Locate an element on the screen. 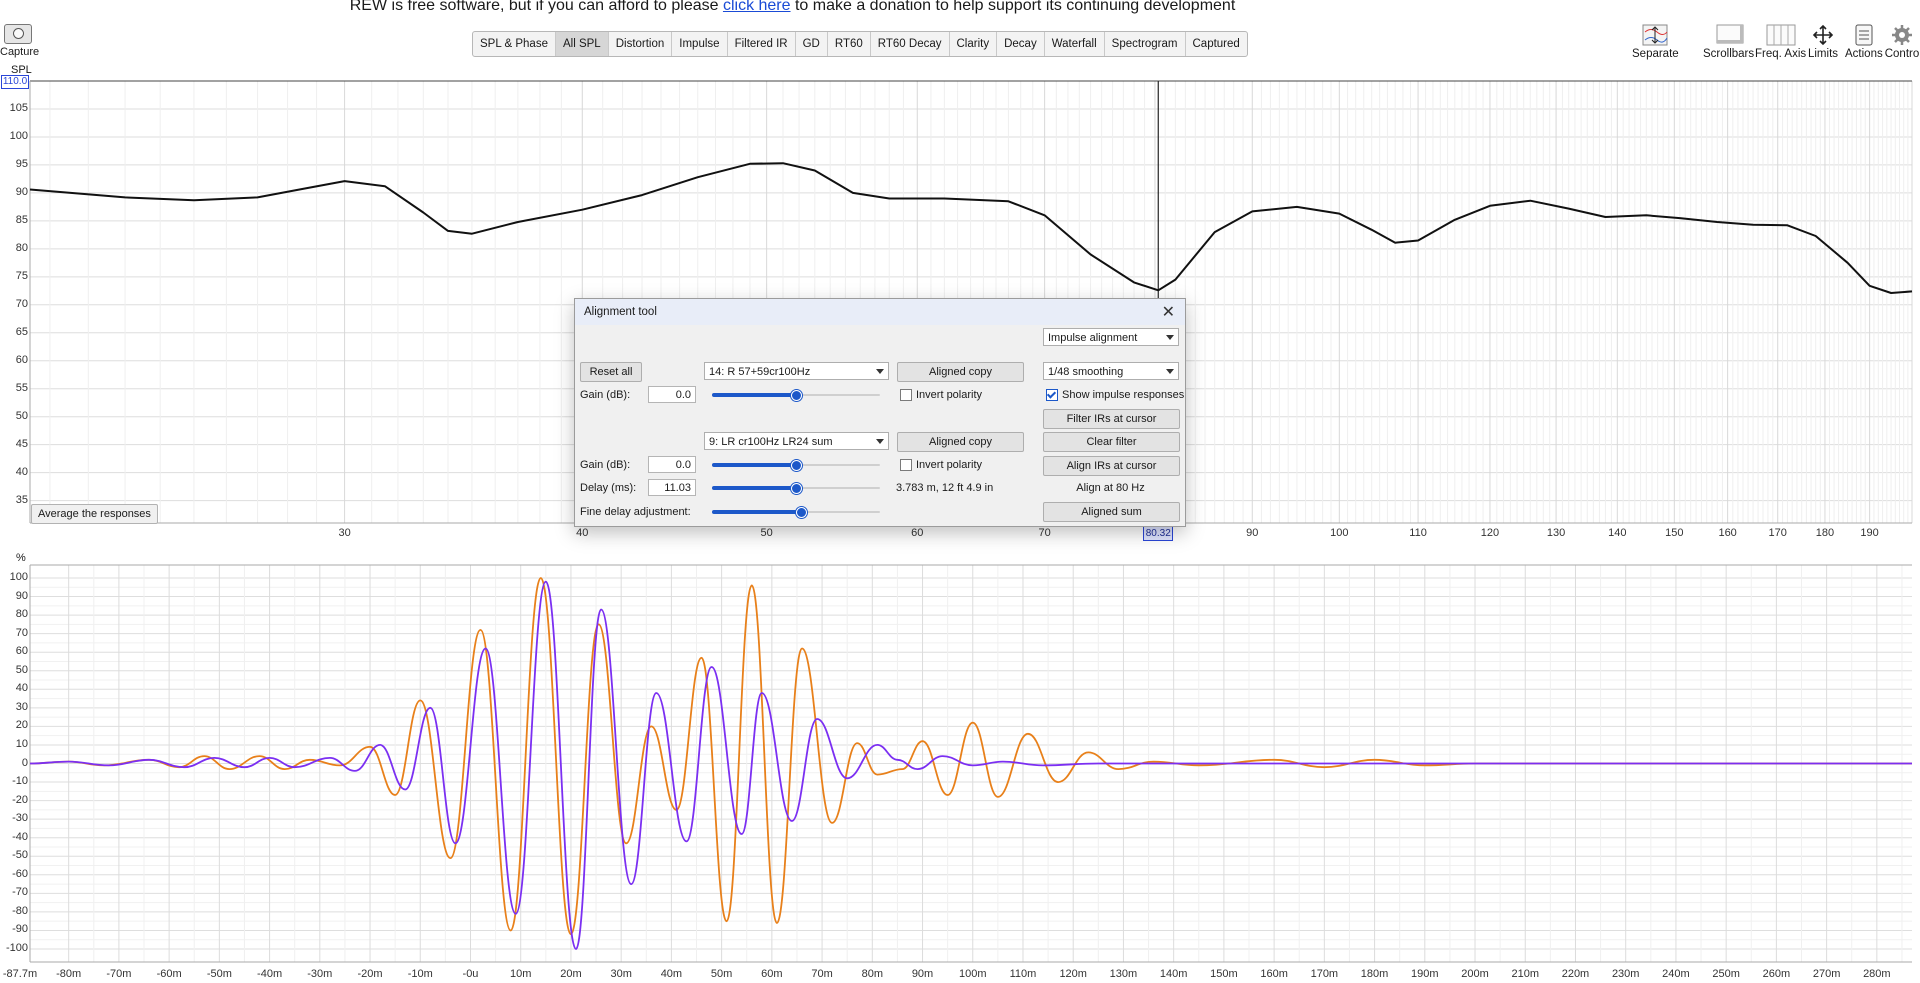 Image resolution: width=1920 pixels, height=983 pixels. spl-y-tick: 95 is located at coordinates (21, 163).